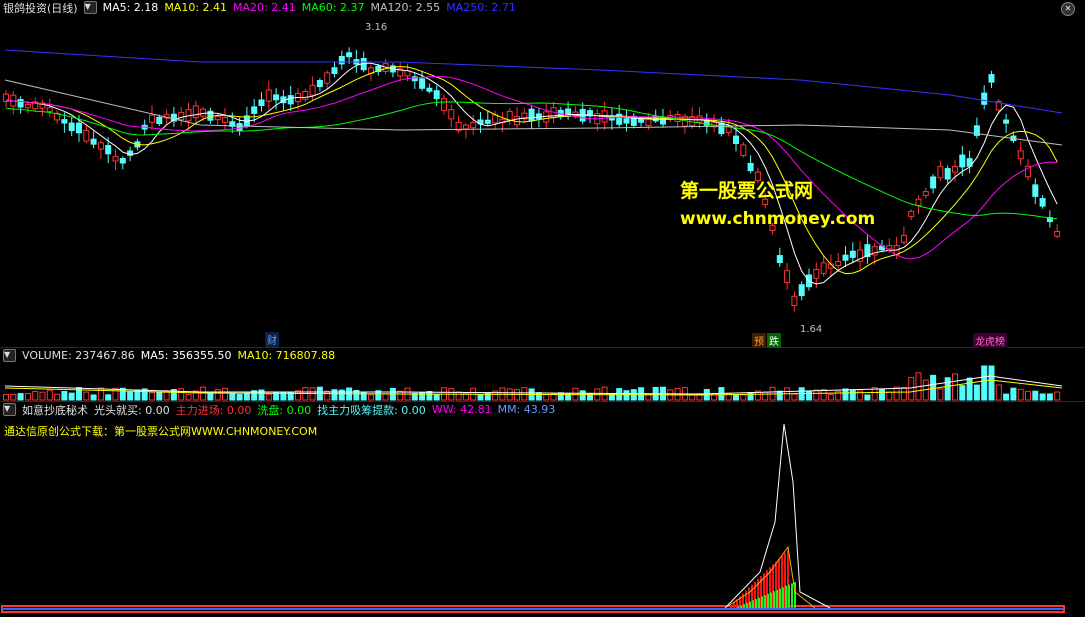 The height and width of the screenshot is (617, 1085). I want to click on close-icon: ✕, so click(1068, 9).